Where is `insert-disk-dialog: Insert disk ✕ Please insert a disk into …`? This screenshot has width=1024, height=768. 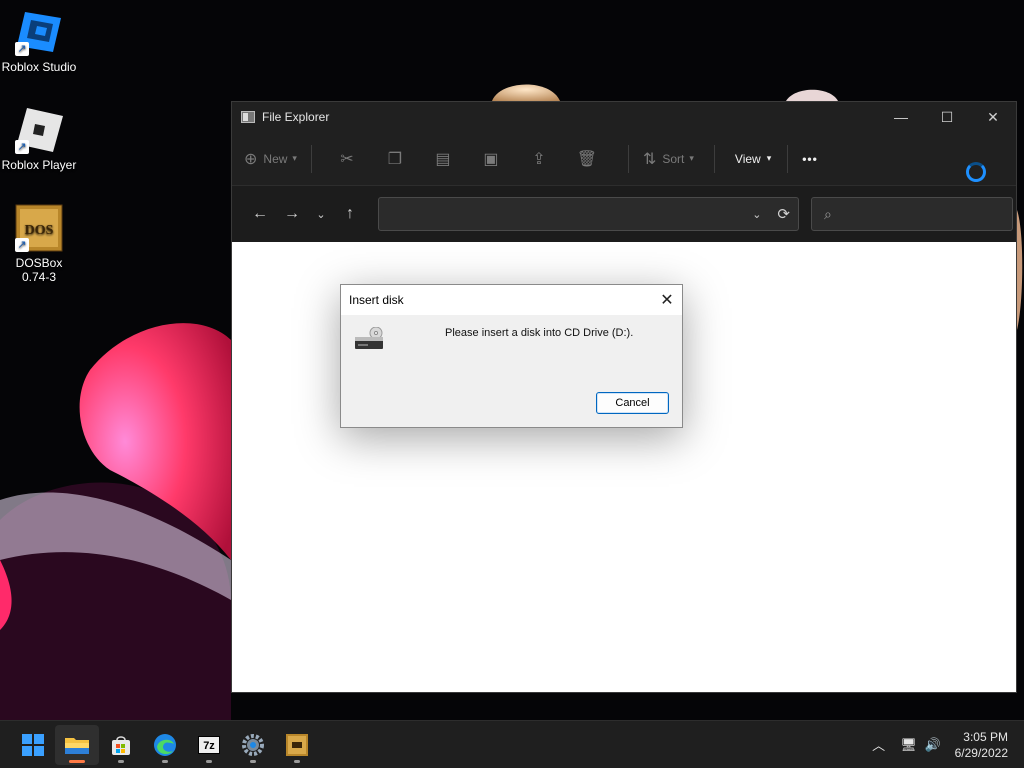 insert-disk-dialog: Insert disk ✕ Please insert a disk into … is located at coordinates (511, 356).